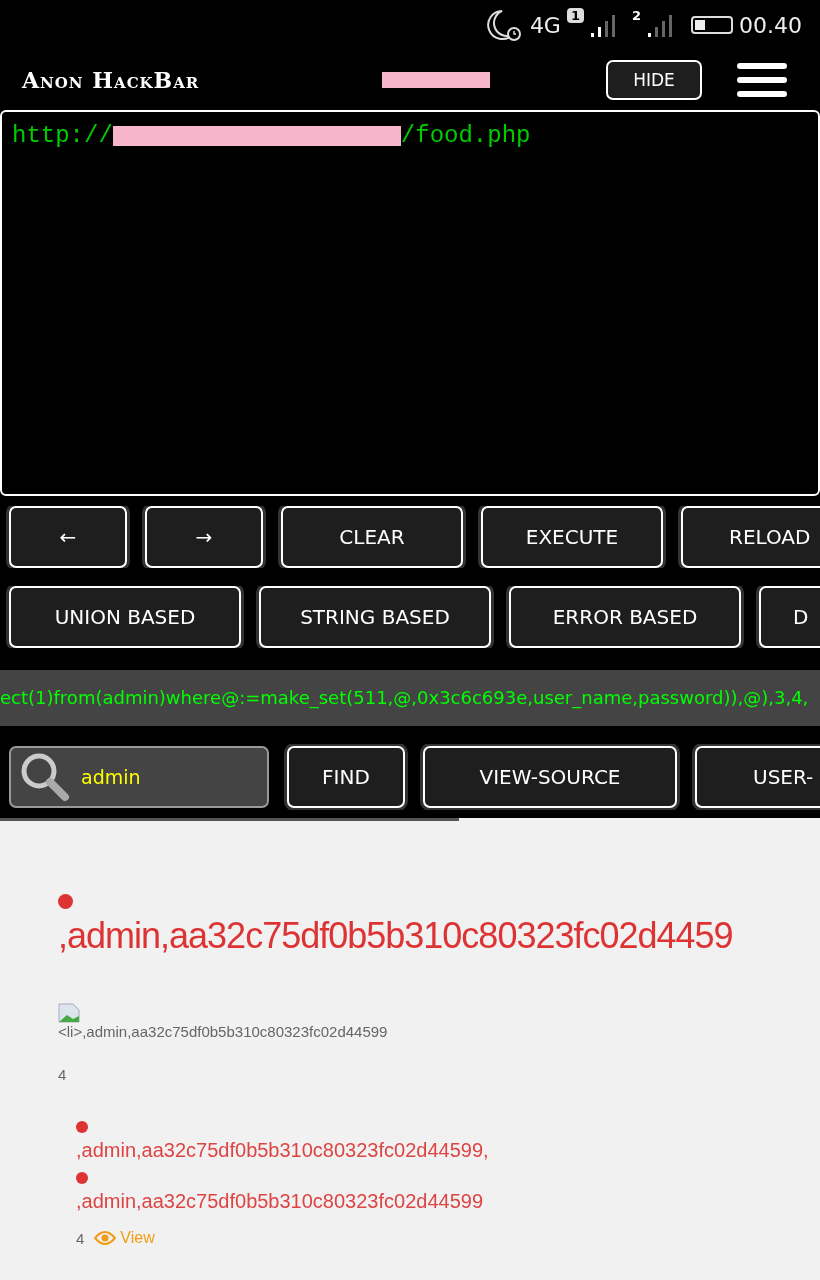 The image size is (820, 1280). Describe the element at coordinates (654, 80) in the screenshot. I see `hide-button: HIDE` at that location.